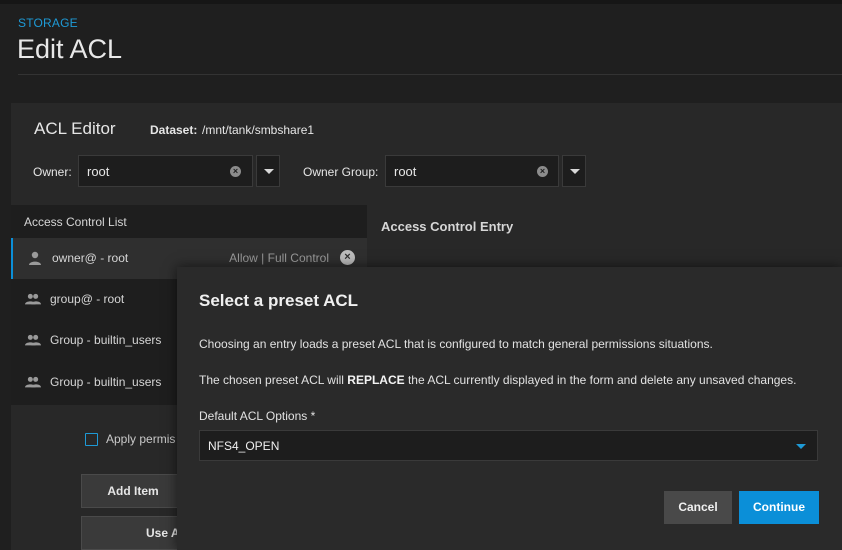 The width and height of the screenshot is (842, 550). I want to click on dialog-warning-pre: The chosen preset ACL will, so click(273, 380).